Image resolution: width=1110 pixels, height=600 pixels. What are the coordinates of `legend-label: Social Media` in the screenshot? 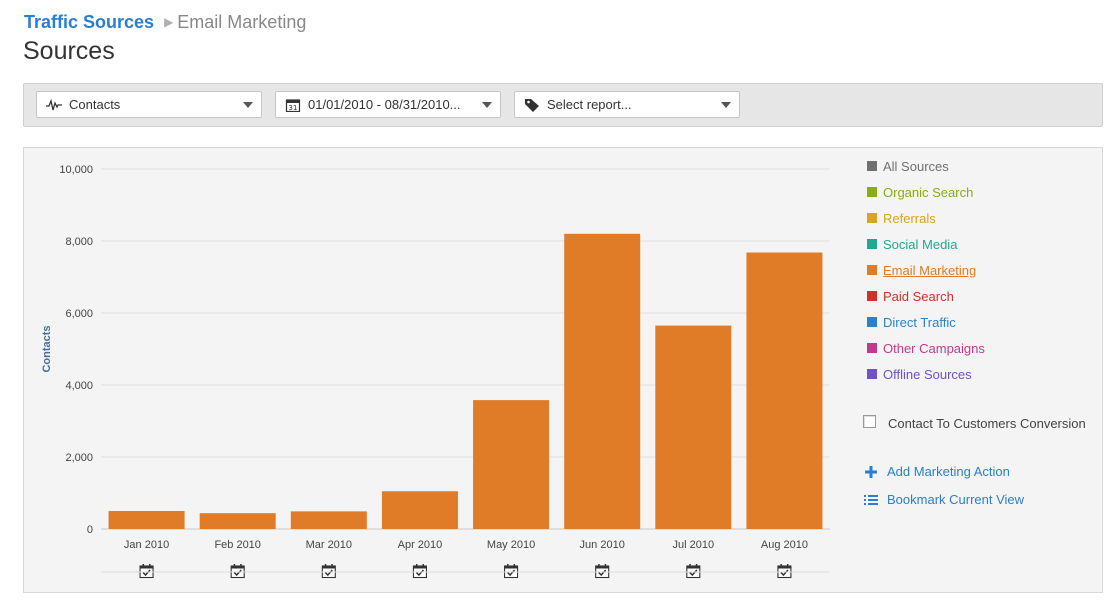 It's located at (920, 244).